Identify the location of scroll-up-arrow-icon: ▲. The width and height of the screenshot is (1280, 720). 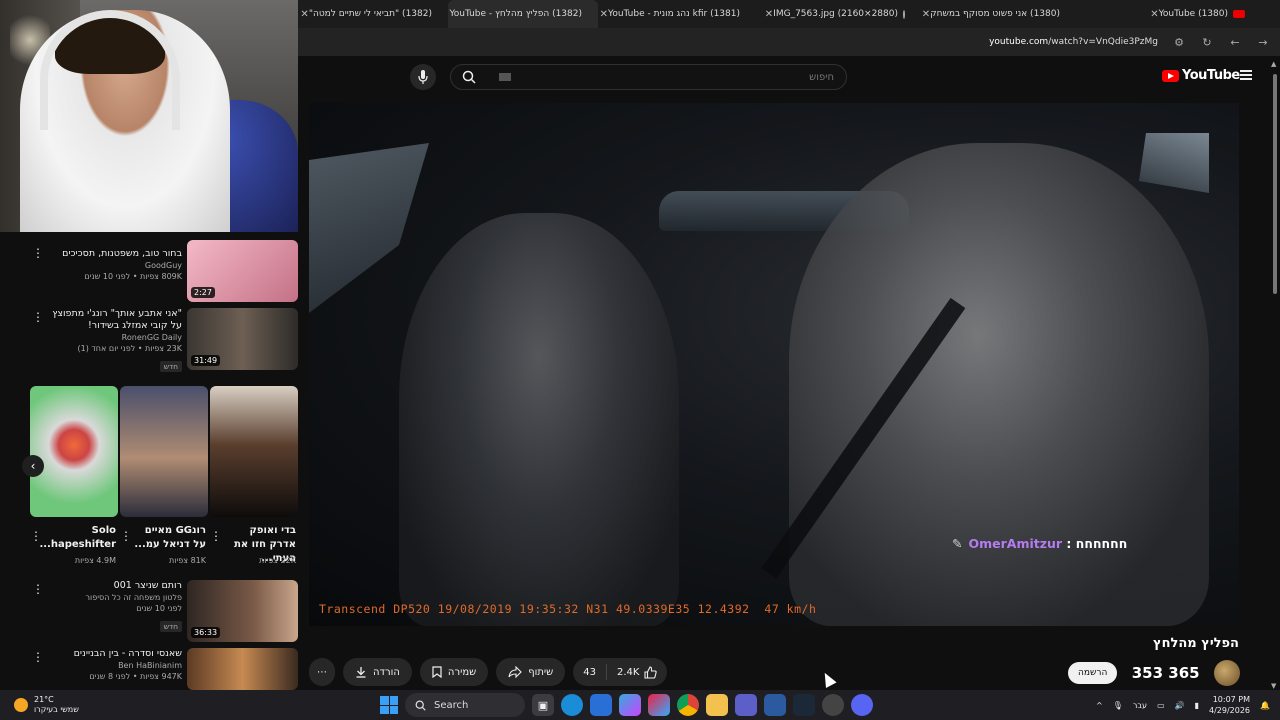
(1273, 64).